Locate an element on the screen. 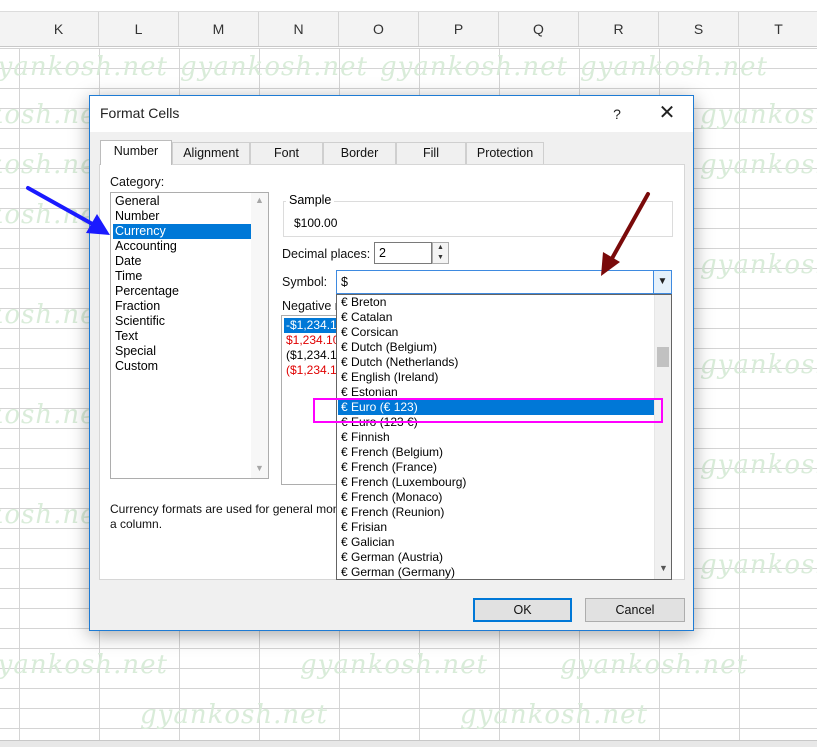 This screenshot has width=817, height=747. symbol-option: € Dutch (Belgium) is located at coordinates (496, 347).